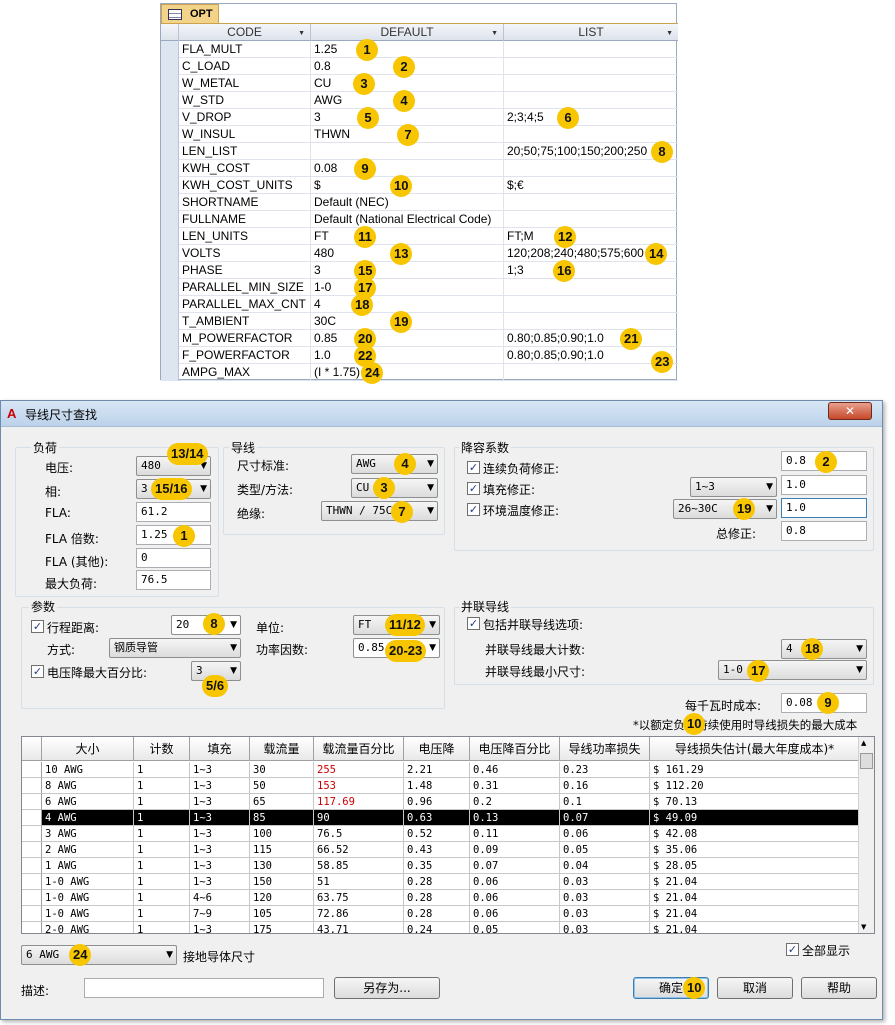 The image size is (895, 1025). What do you see at coordinates (473, 509) in the screenshot?
I see `temp-checkbox: ✓` at bounding box center [473, 509].